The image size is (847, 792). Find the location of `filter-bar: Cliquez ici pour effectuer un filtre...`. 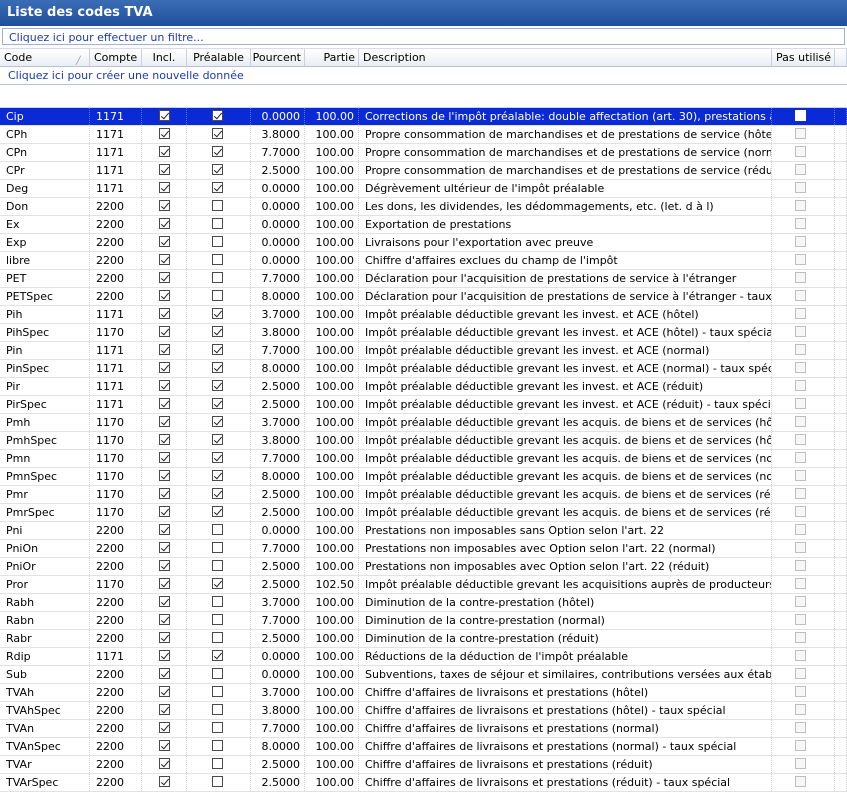

filter-bar: Cliquez ici pour effectuer un filtre... is located at coordinates (423, 36).